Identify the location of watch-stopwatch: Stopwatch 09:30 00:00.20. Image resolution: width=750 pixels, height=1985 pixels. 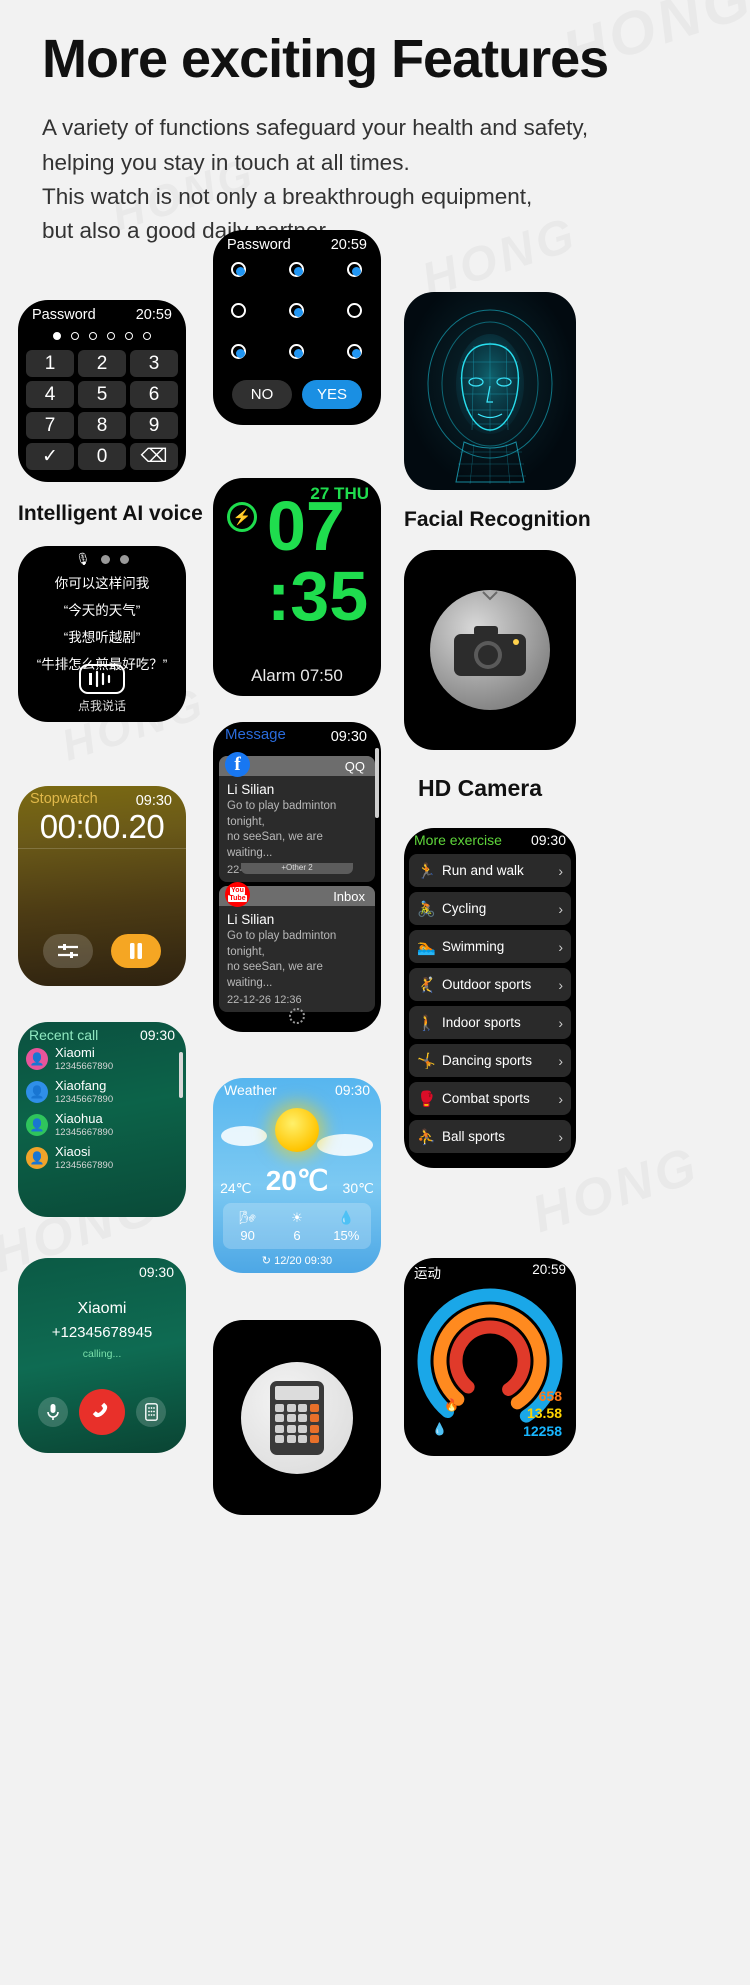
(102, 886).